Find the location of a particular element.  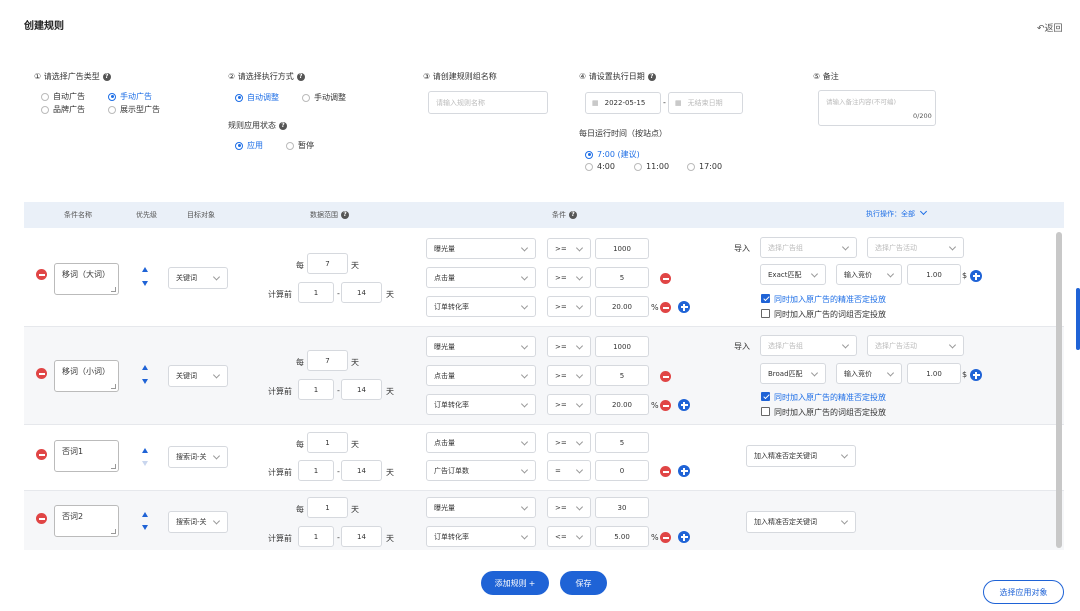

add-rule-button: 添加规则 + is located at coordinates (515, 583).